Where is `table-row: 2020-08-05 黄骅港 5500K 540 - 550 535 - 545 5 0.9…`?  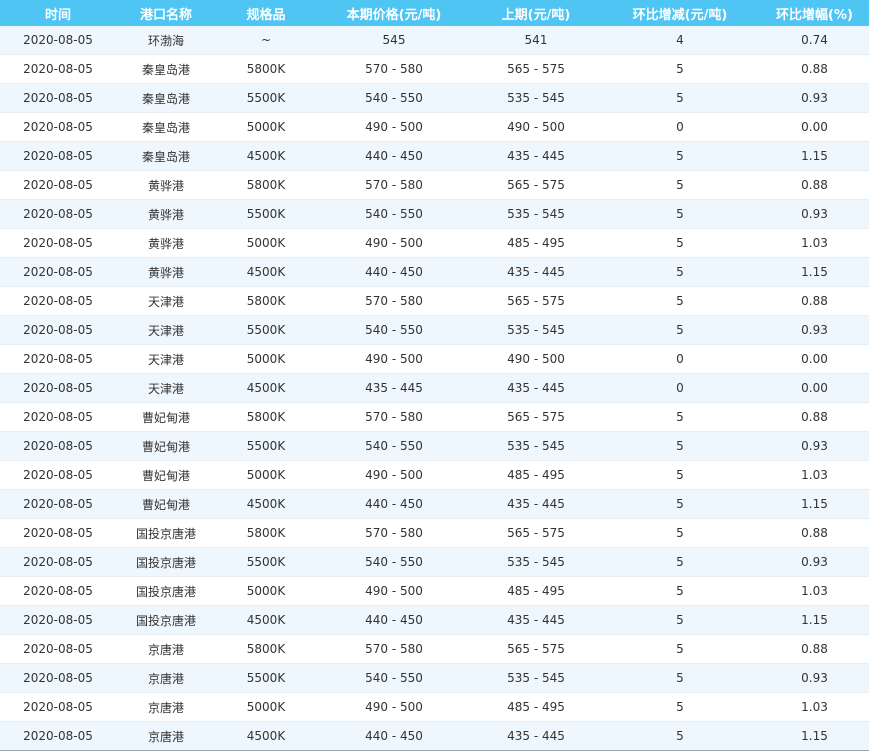
table-row: 2020-08-05 黄骅港 5500K 540 - 550 535 - 545 5 0.9… is located at coordinates (434, 214).